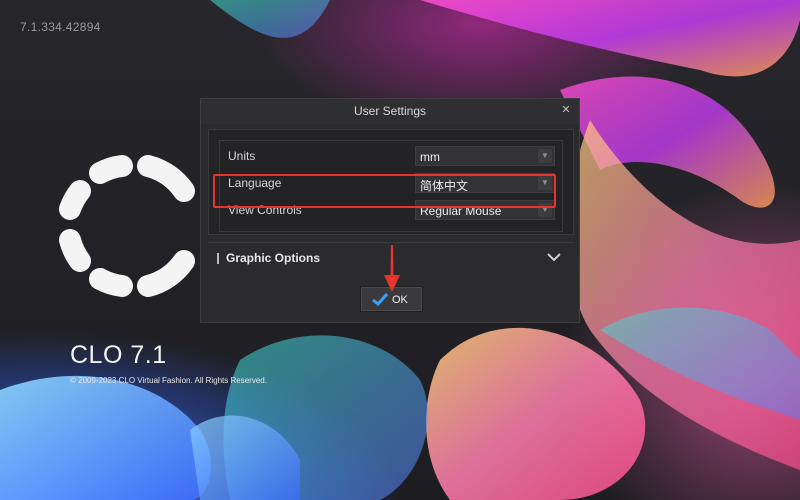 This screenshot has width=800, height=500. What do you see at coordinates (60, 27) in the screenshot?
I see `version-label: 7.1.334.42894` at bounding box center [60, 27].